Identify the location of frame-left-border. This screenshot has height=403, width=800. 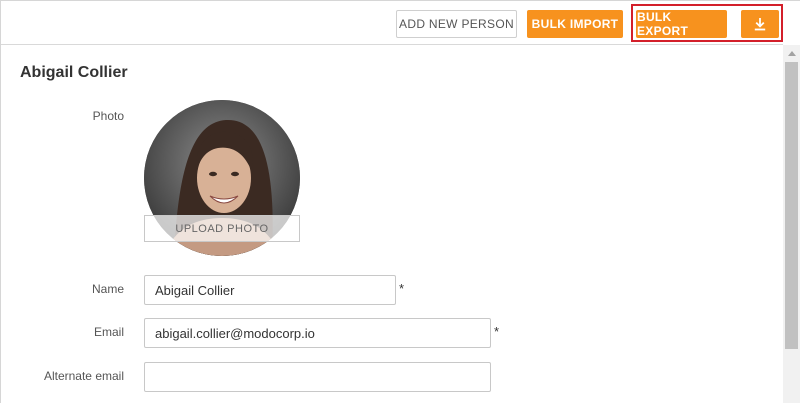
(0, 201).